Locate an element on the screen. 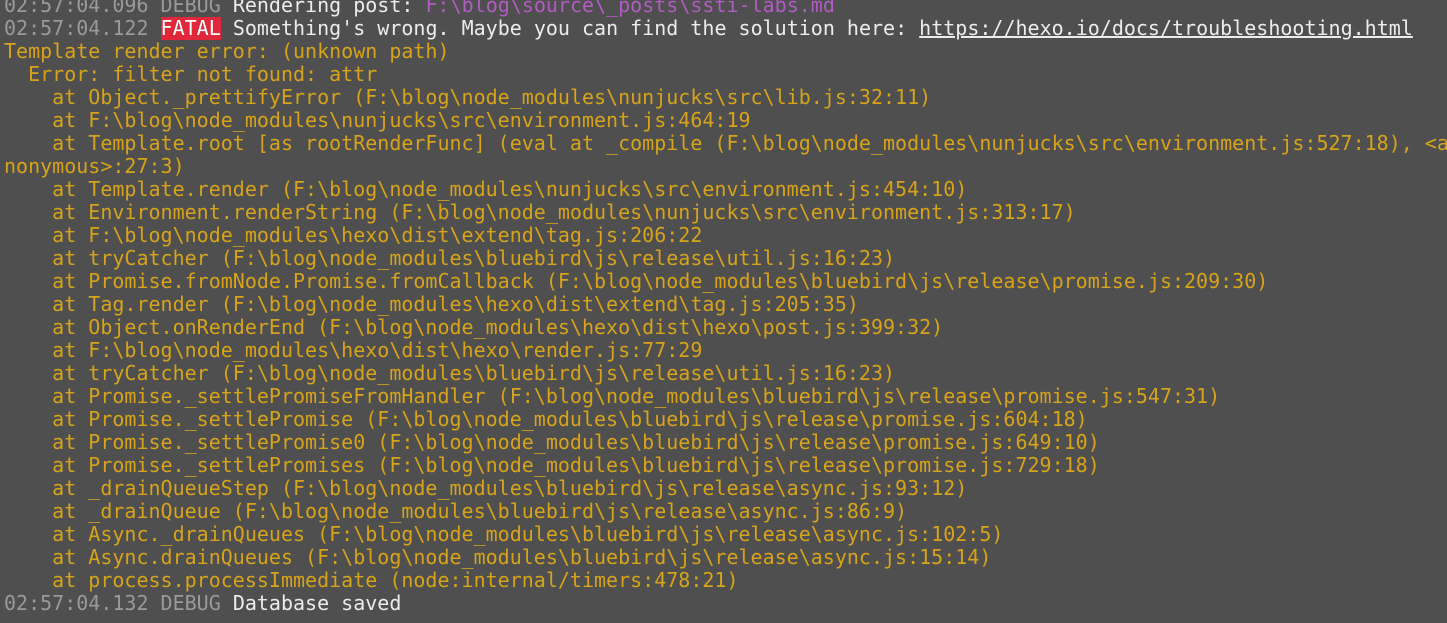 The height and width of the screenshot is (623, 1447). log-timestamp: 02:57:04.096 is located at coordinates (76, 8).